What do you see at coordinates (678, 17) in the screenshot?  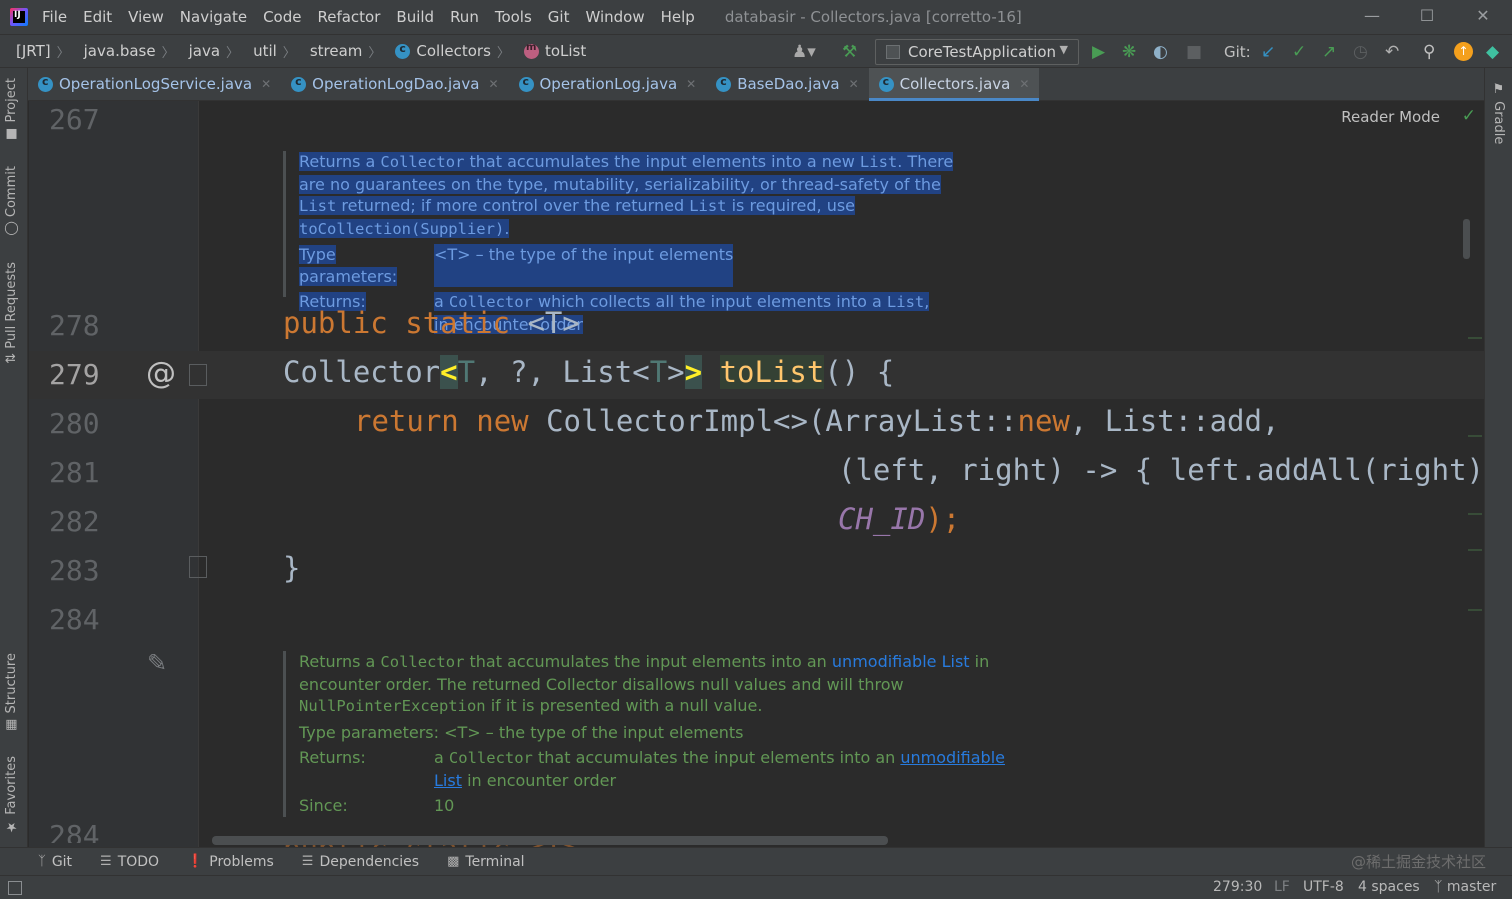 I see `menu-help: Help` at bounding box center [678, 17].